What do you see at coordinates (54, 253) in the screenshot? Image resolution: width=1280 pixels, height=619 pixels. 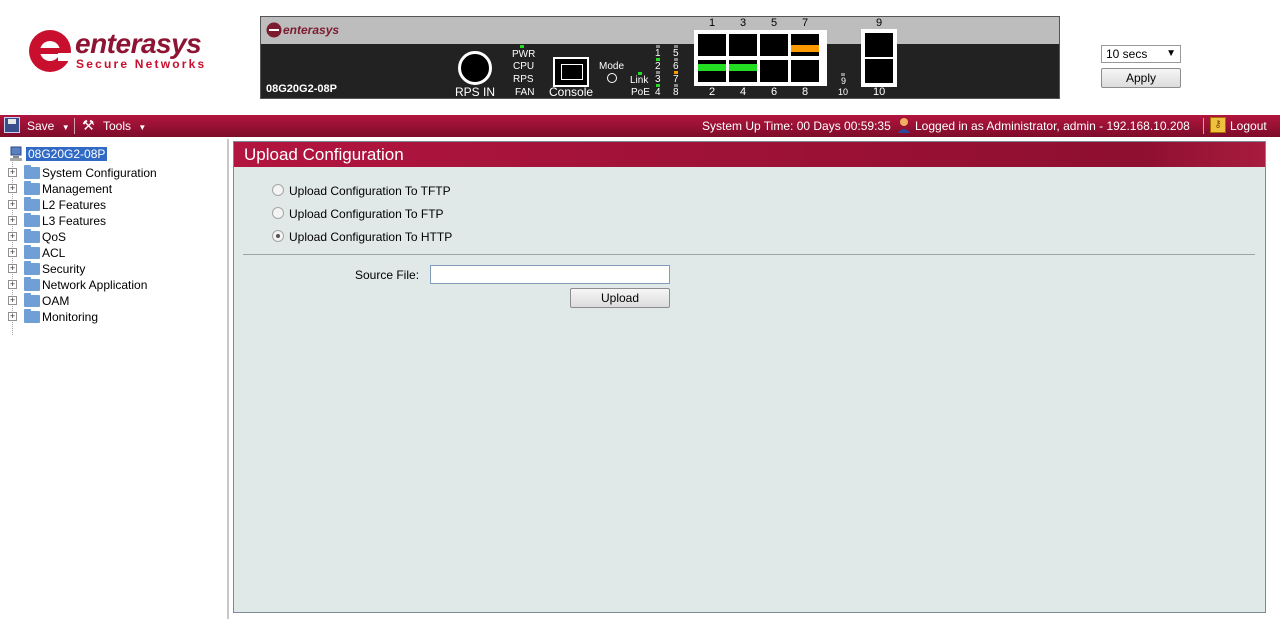 I see `tree-item-label: ACL` at bounding box center [54, 253].